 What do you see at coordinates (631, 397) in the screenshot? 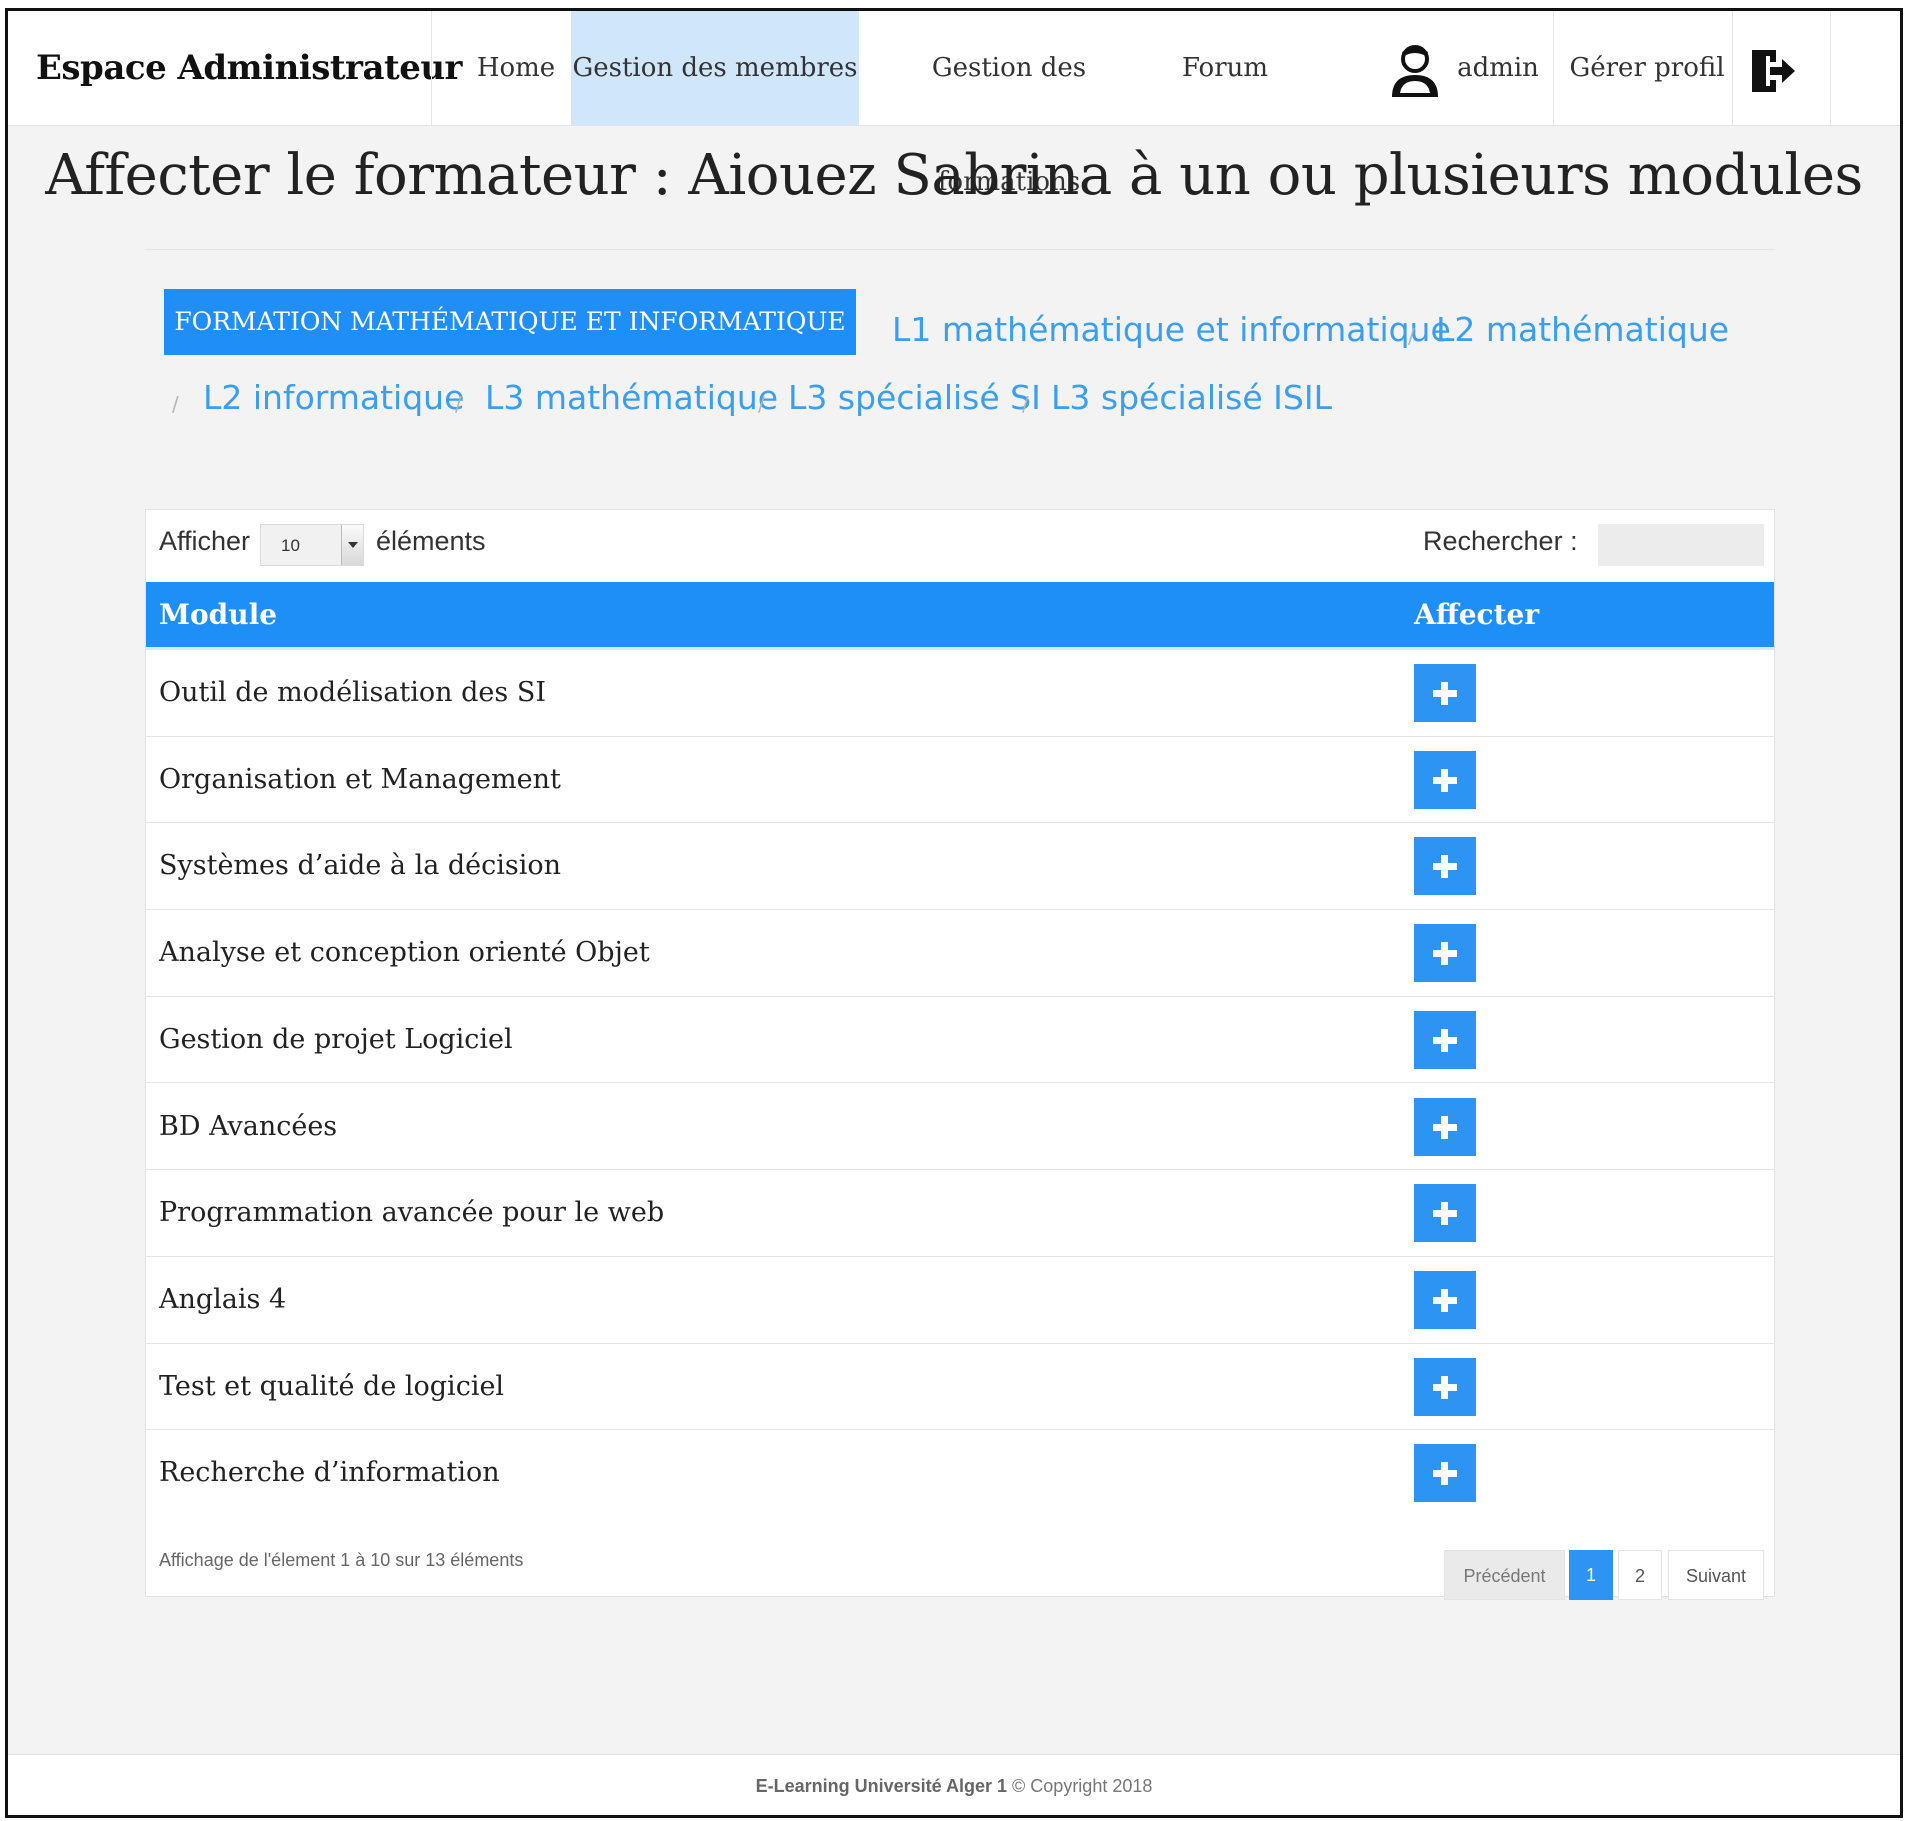
I see `breadcrumb-l3-math: L3 mathématique` at bounding box center [631, 397].